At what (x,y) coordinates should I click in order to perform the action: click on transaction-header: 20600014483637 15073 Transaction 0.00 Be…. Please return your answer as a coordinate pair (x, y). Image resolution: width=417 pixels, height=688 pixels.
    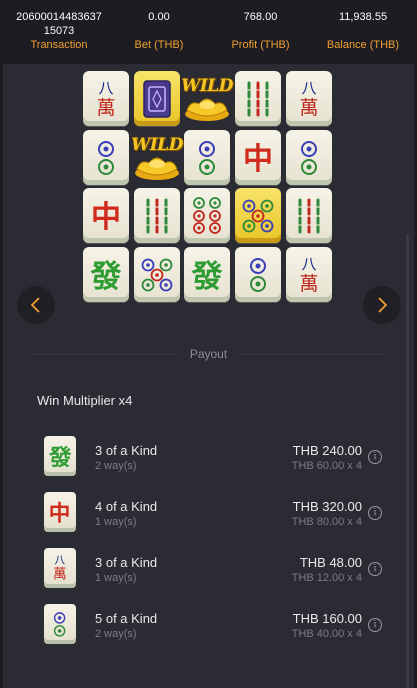
    Looking at the image, I should click on (208, 32).